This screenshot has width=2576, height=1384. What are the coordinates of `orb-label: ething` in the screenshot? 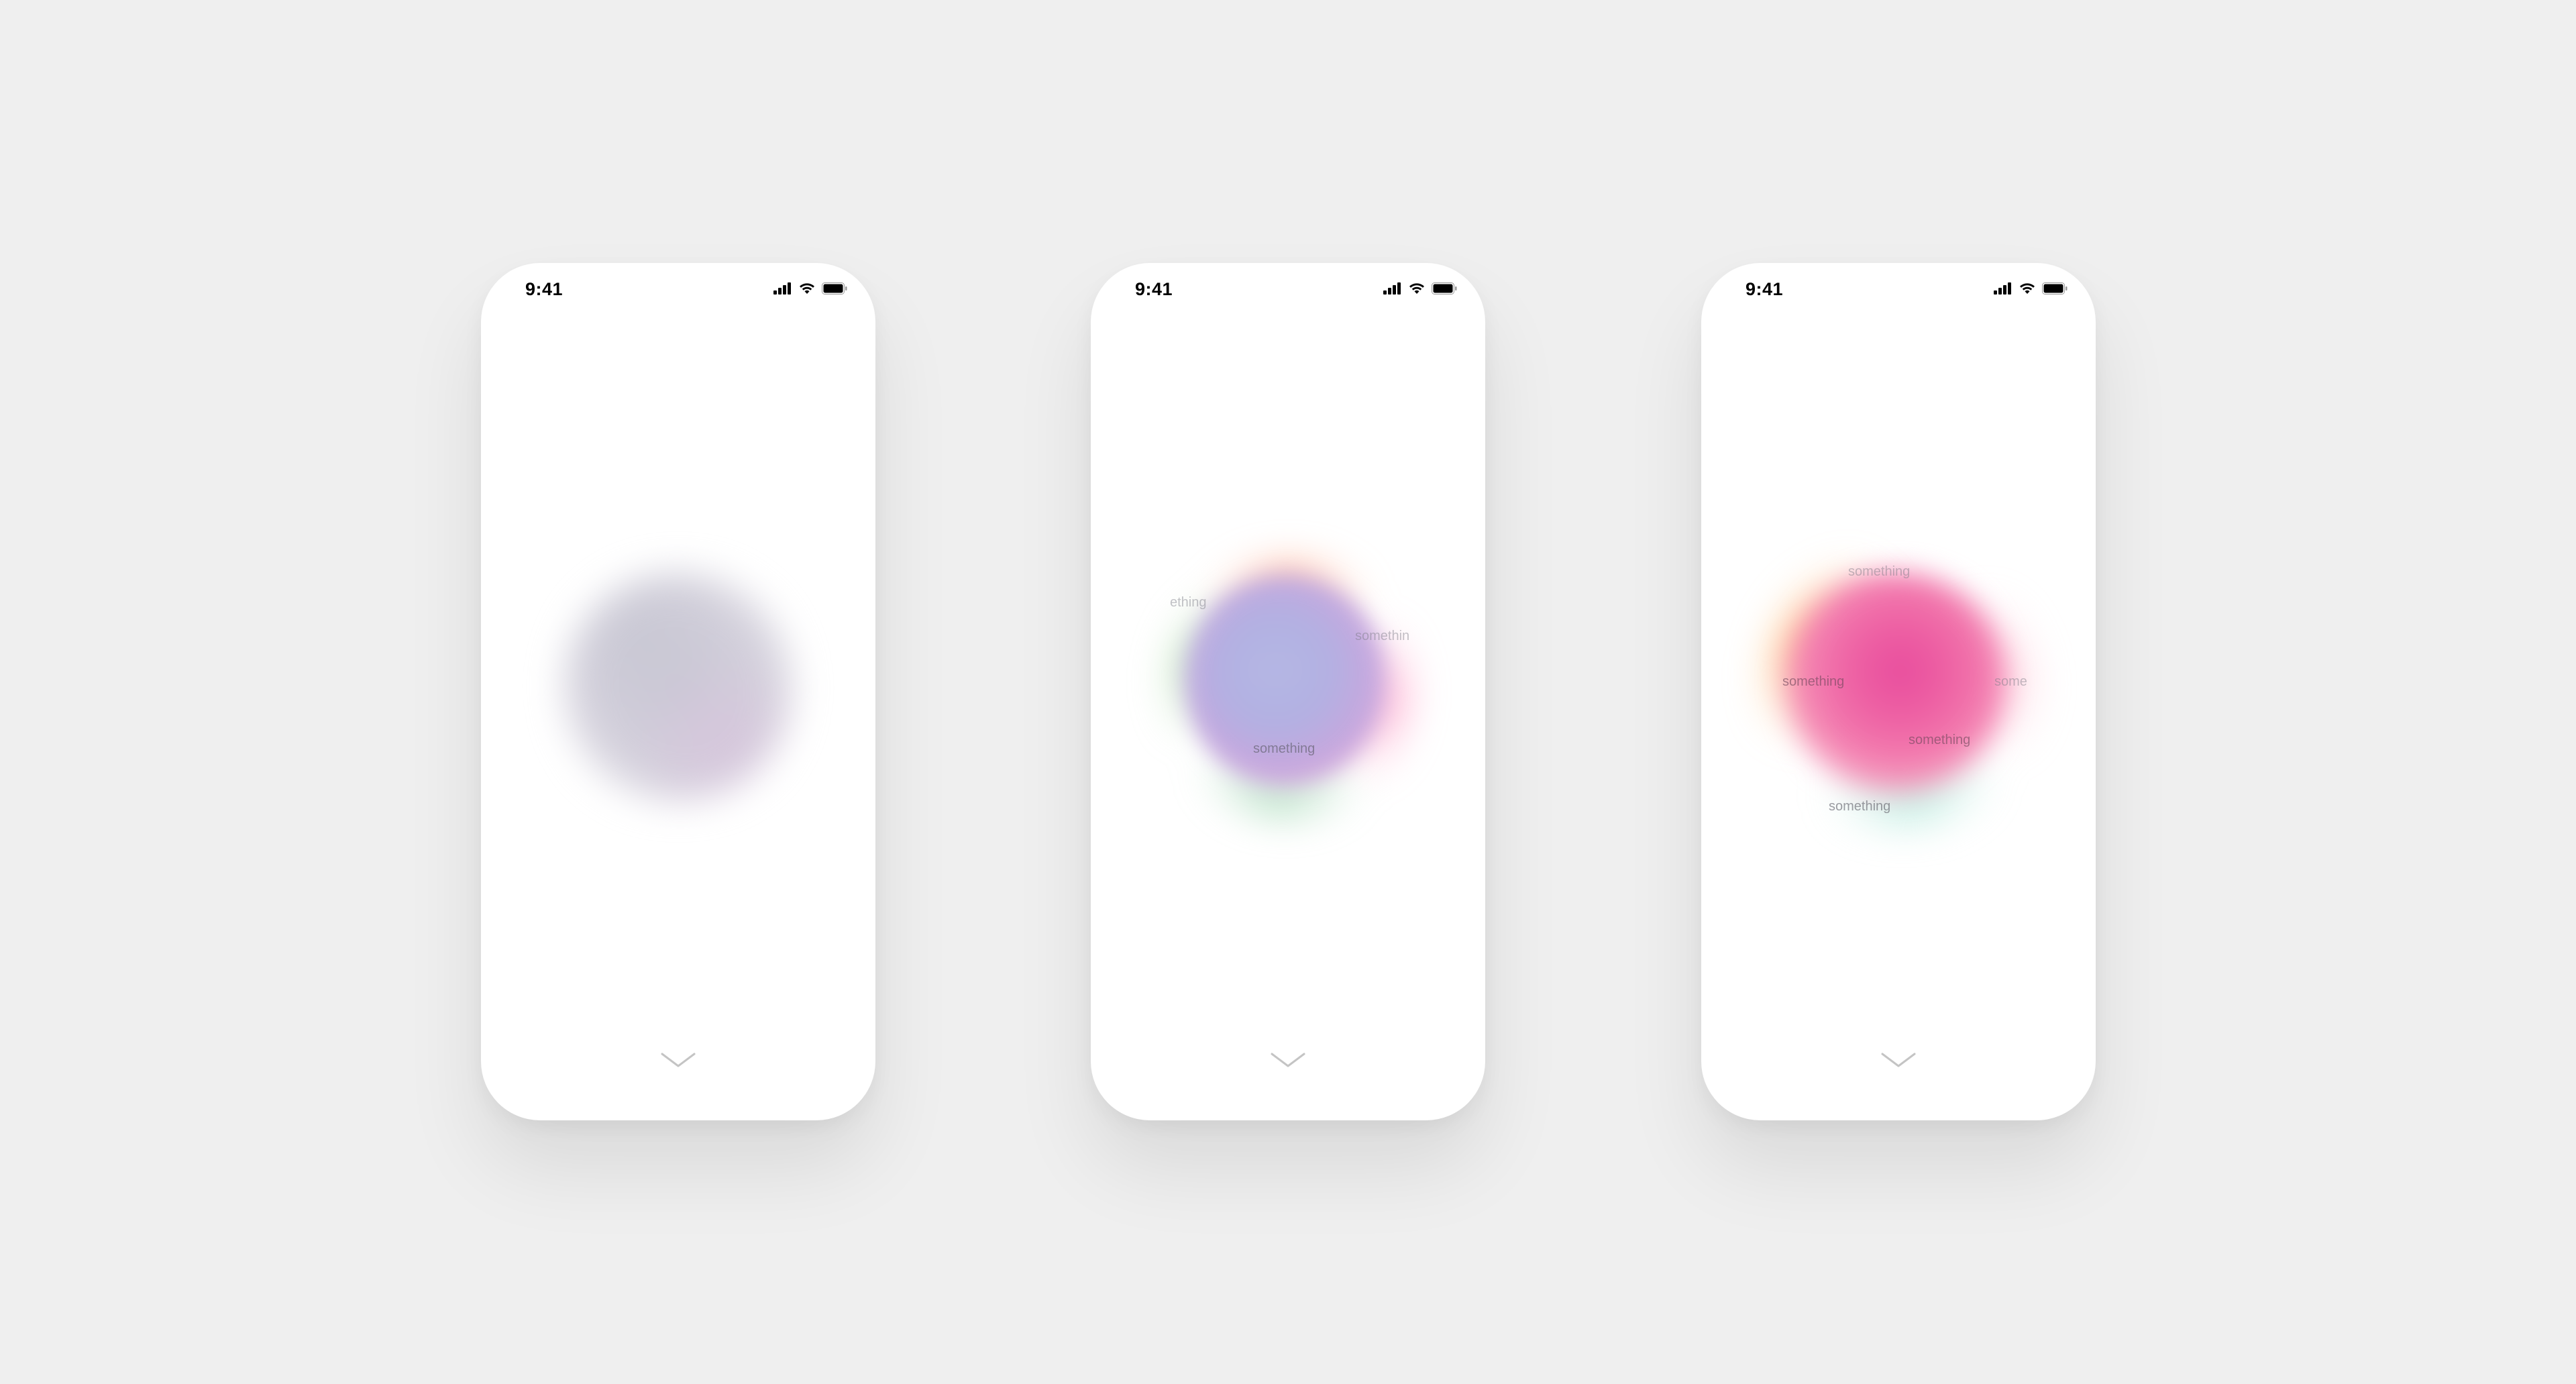 It's located at (1188, 602).